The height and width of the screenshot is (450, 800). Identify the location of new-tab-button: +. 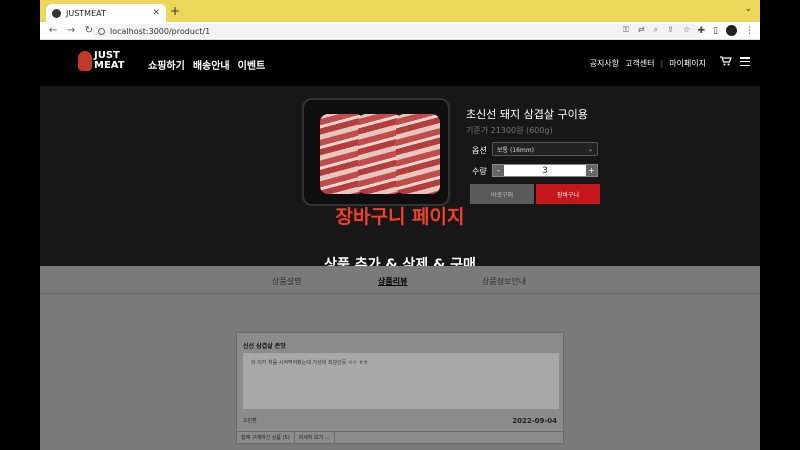
(175, 11).